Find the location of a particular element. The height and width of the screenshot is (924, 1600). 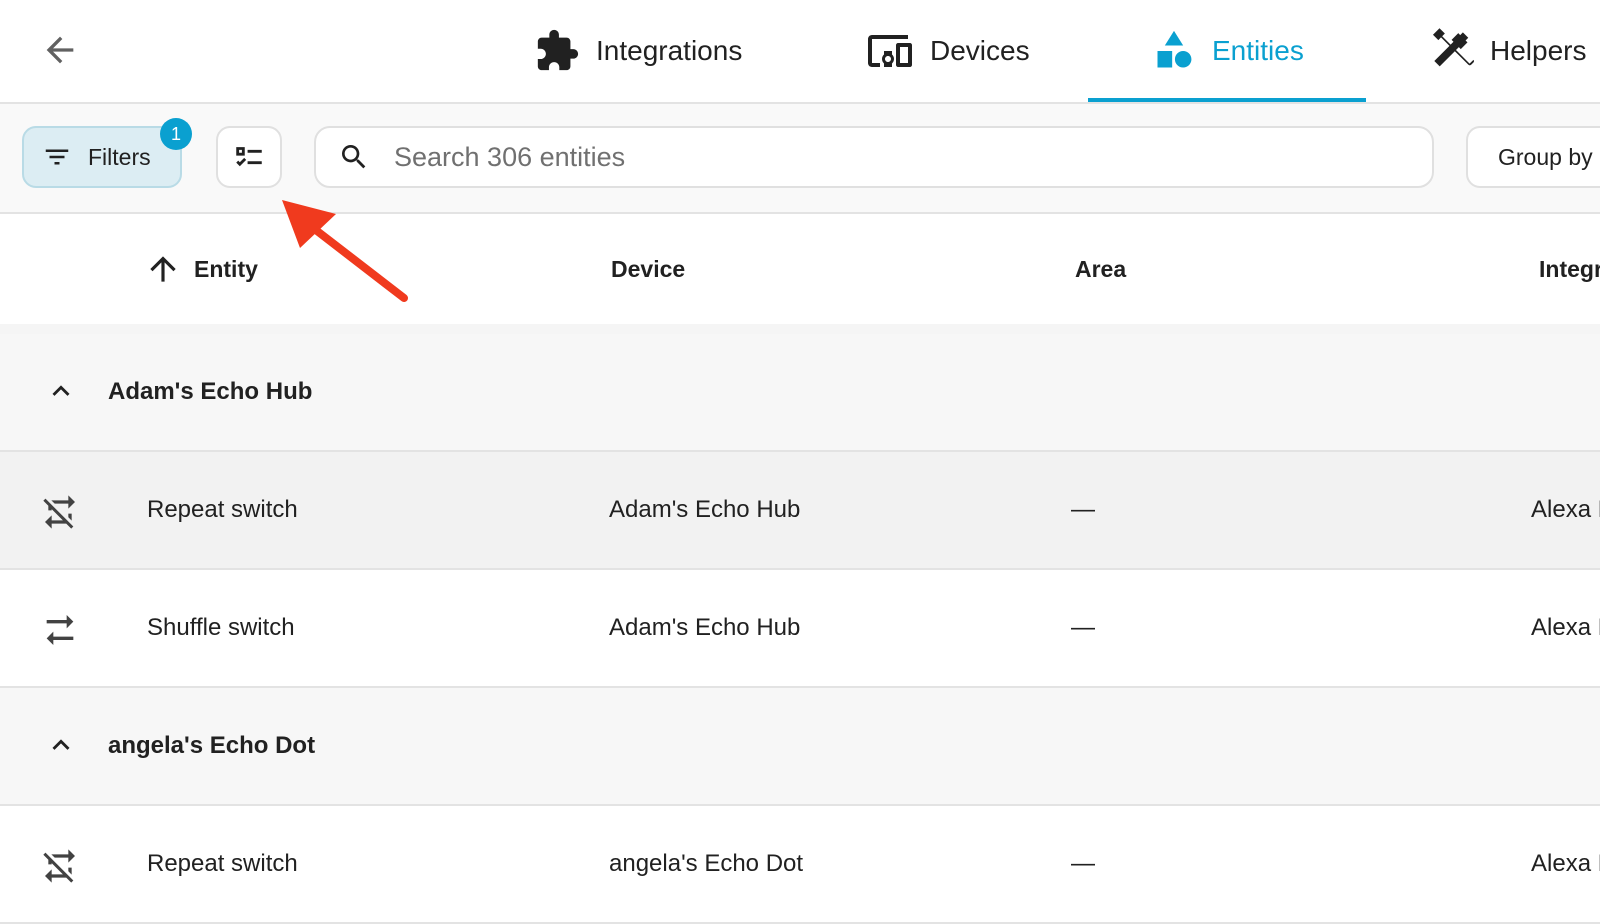

column-header-device: Device is located at coordinates (648, 269).